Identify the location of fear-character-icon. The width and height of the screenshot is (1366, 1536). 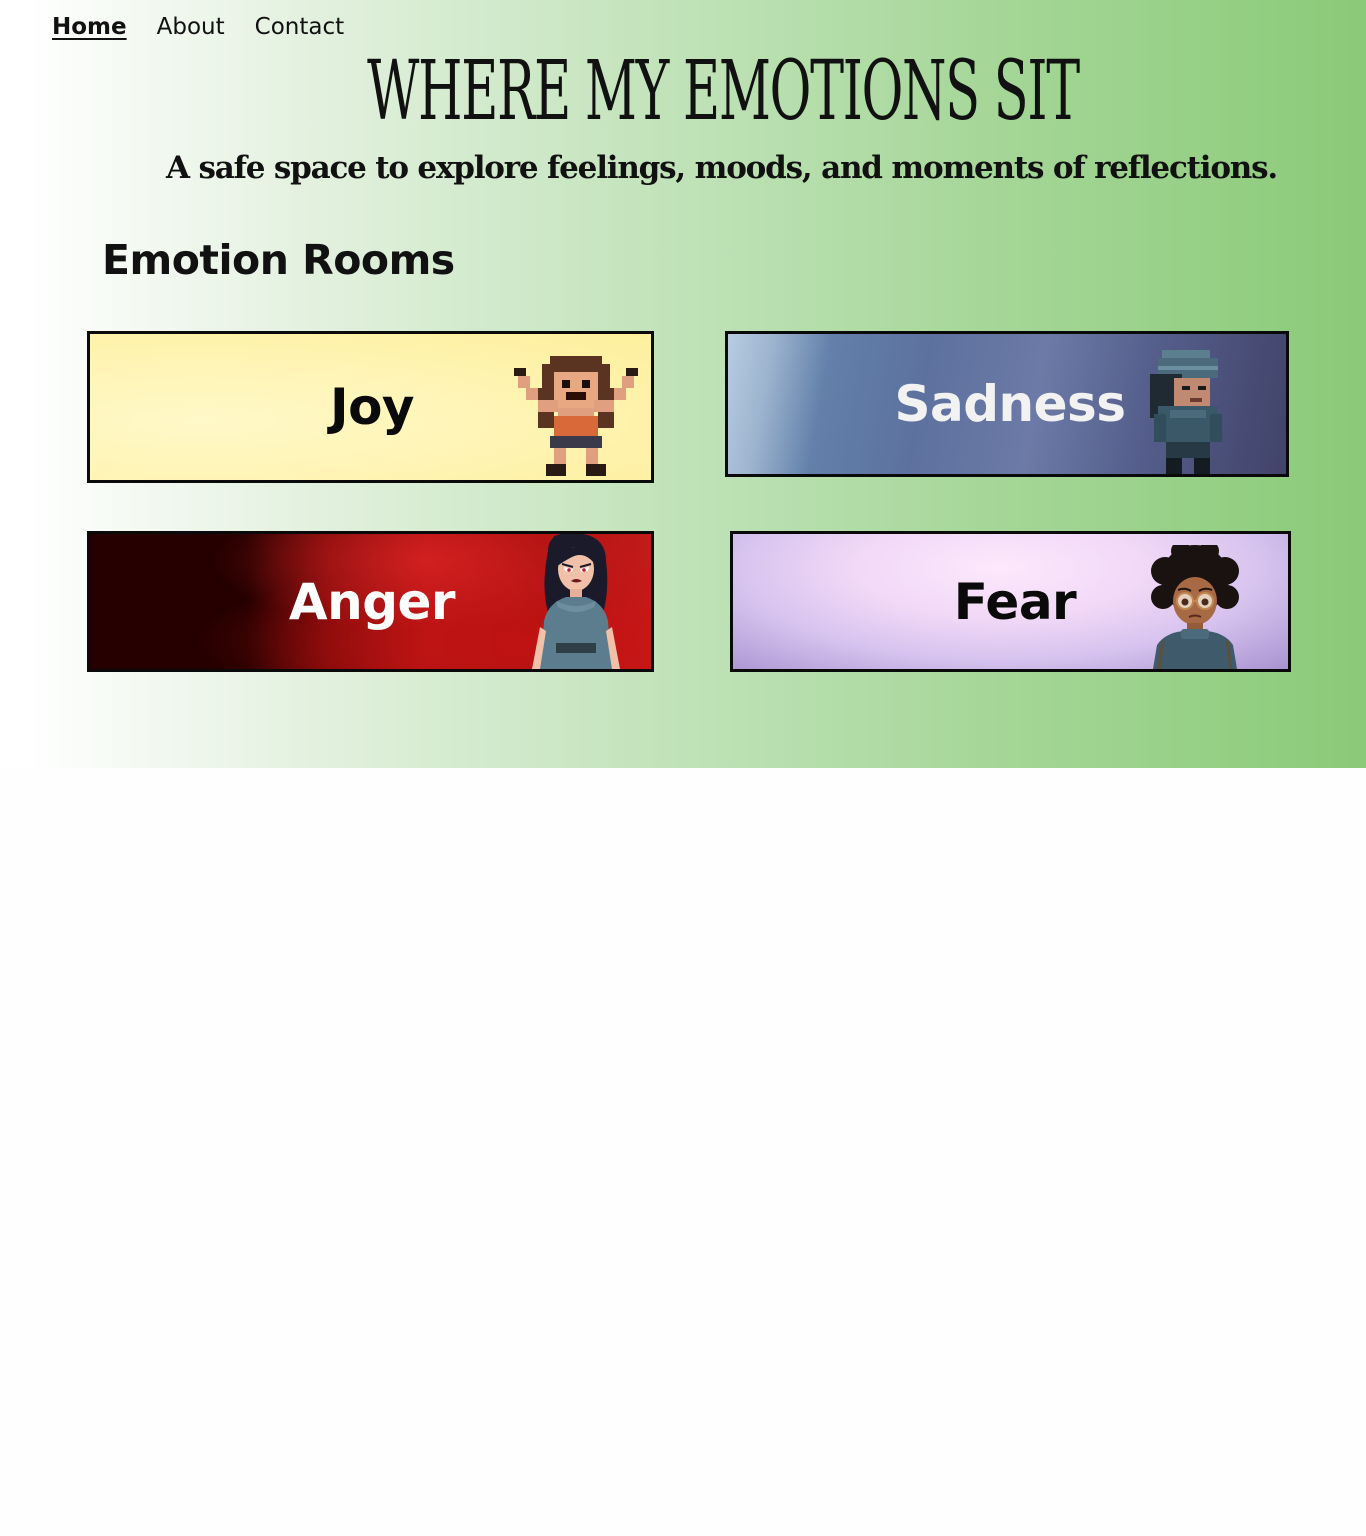
(1195, 607).